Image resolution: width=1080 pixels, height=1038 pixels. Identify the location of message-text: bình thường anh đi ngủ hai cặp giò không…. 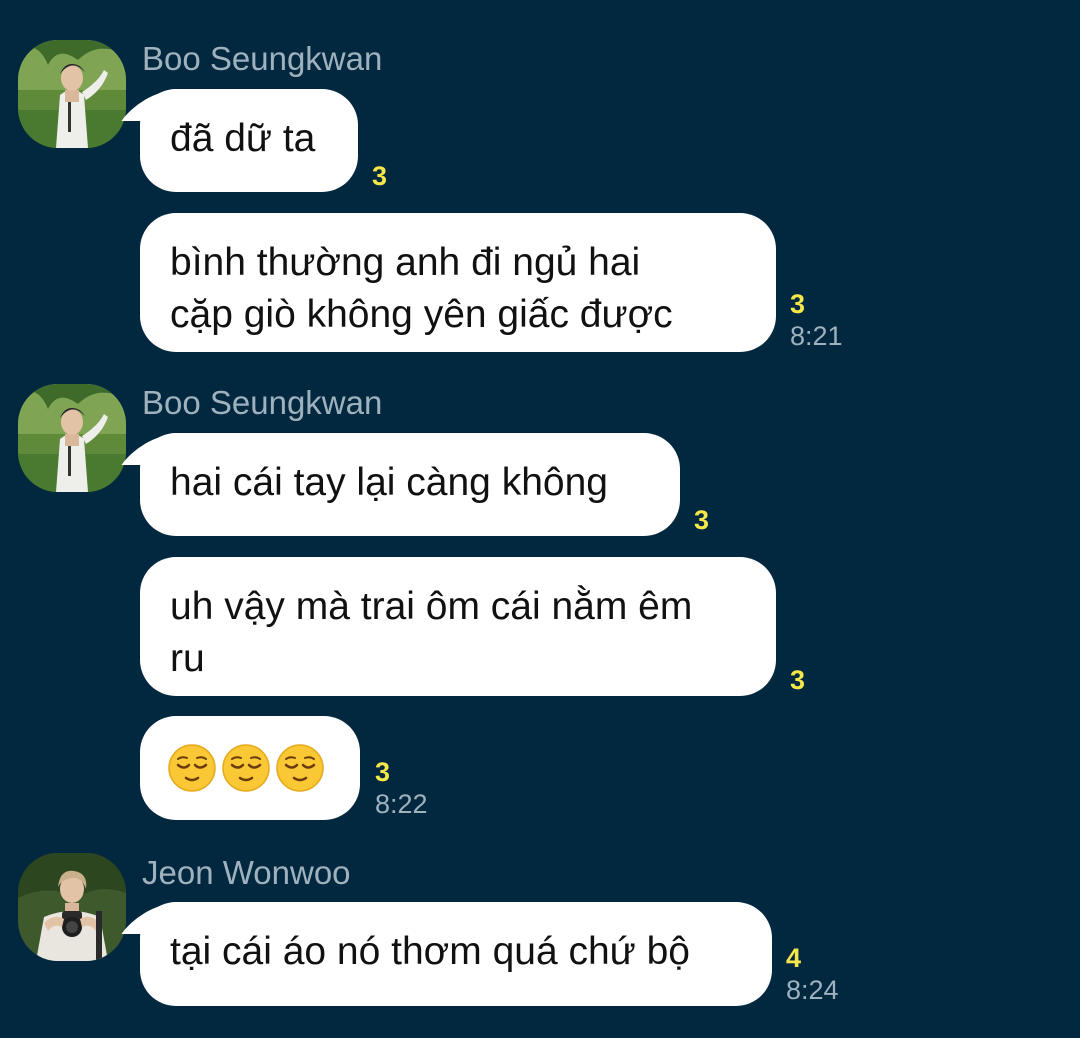
(421, 288).